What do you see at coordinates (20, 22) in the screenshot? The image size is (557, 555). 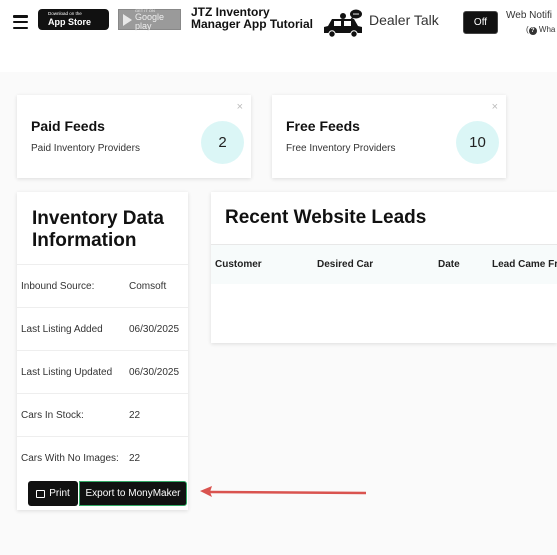 I see `hamburger-menu-icon` at bounding box center [20, 22].